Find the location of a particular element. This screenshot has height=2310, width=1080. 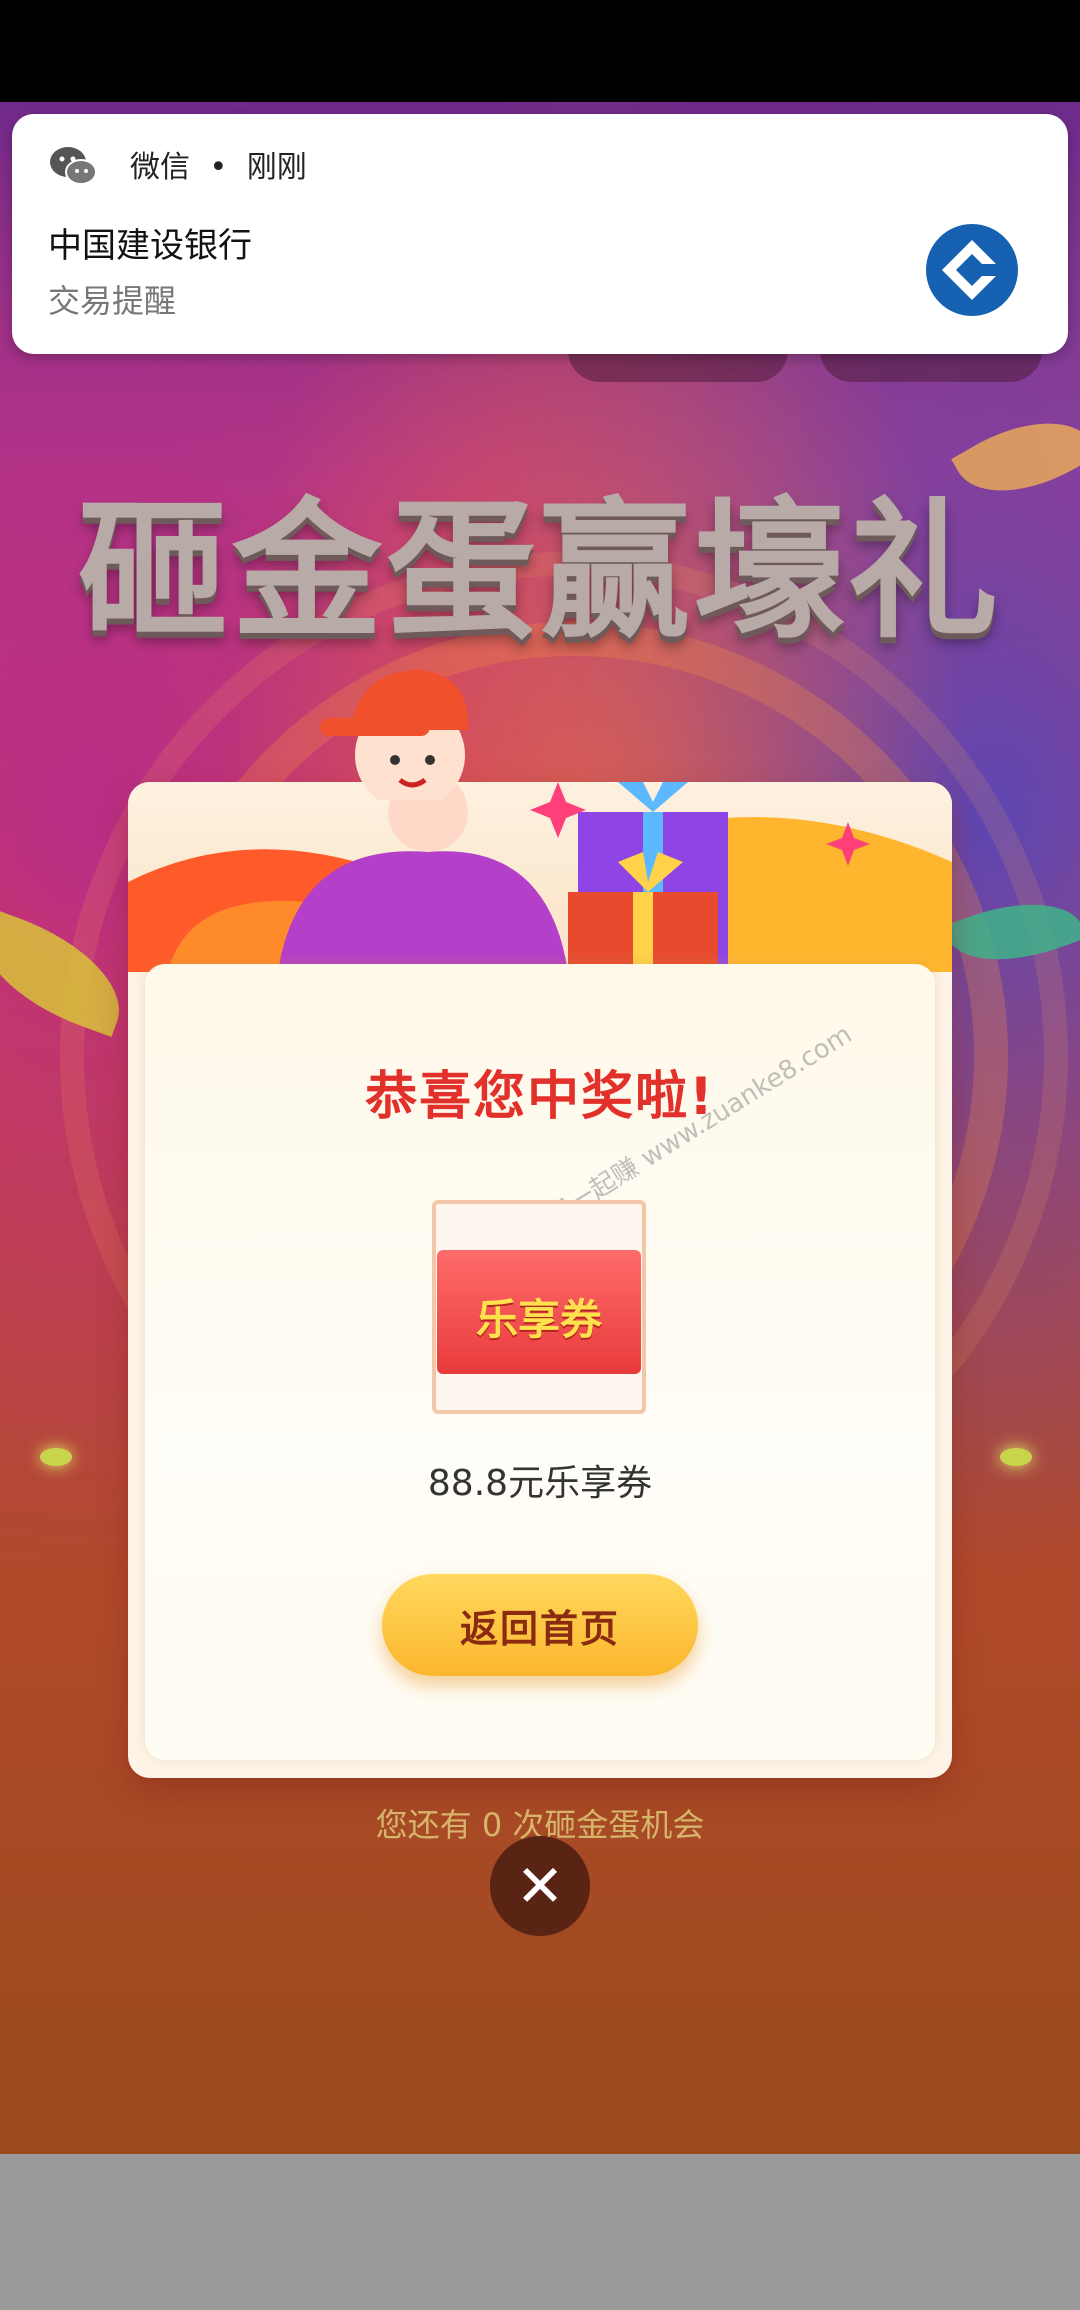

mascot-head is located at coordinates (394, 735).